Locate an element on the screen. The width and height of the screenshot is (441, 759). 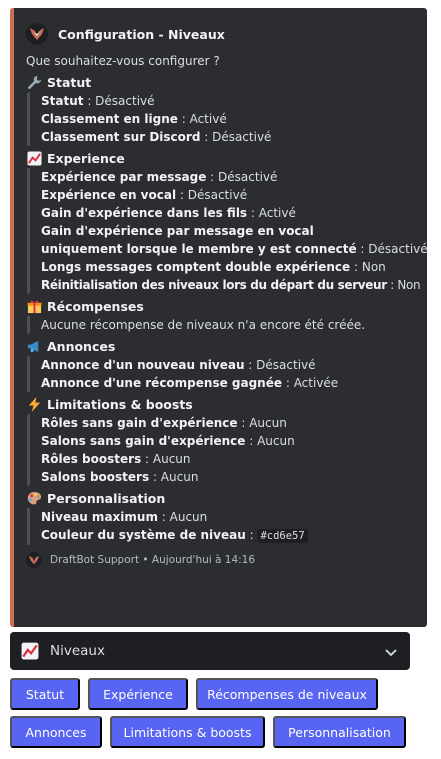
embed-description: Que souhaitez-vous configurer ? is located at coordinates (123, 61).